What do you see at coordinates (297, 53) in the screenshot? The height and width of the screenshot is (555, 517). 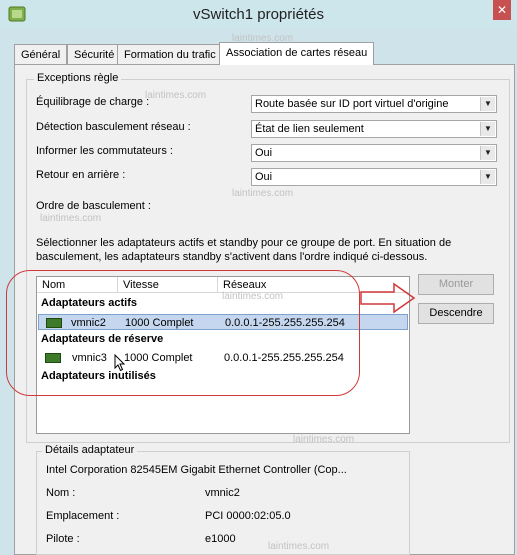 I see `tab-nic-teaming: Association de cartes réseau` at bounding box center [297, 53].